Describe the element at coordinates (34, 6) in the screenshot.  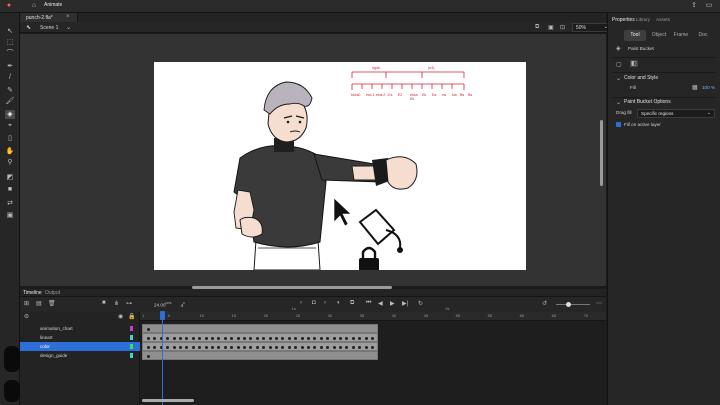
I see `home-icon: ⌂` at that location.